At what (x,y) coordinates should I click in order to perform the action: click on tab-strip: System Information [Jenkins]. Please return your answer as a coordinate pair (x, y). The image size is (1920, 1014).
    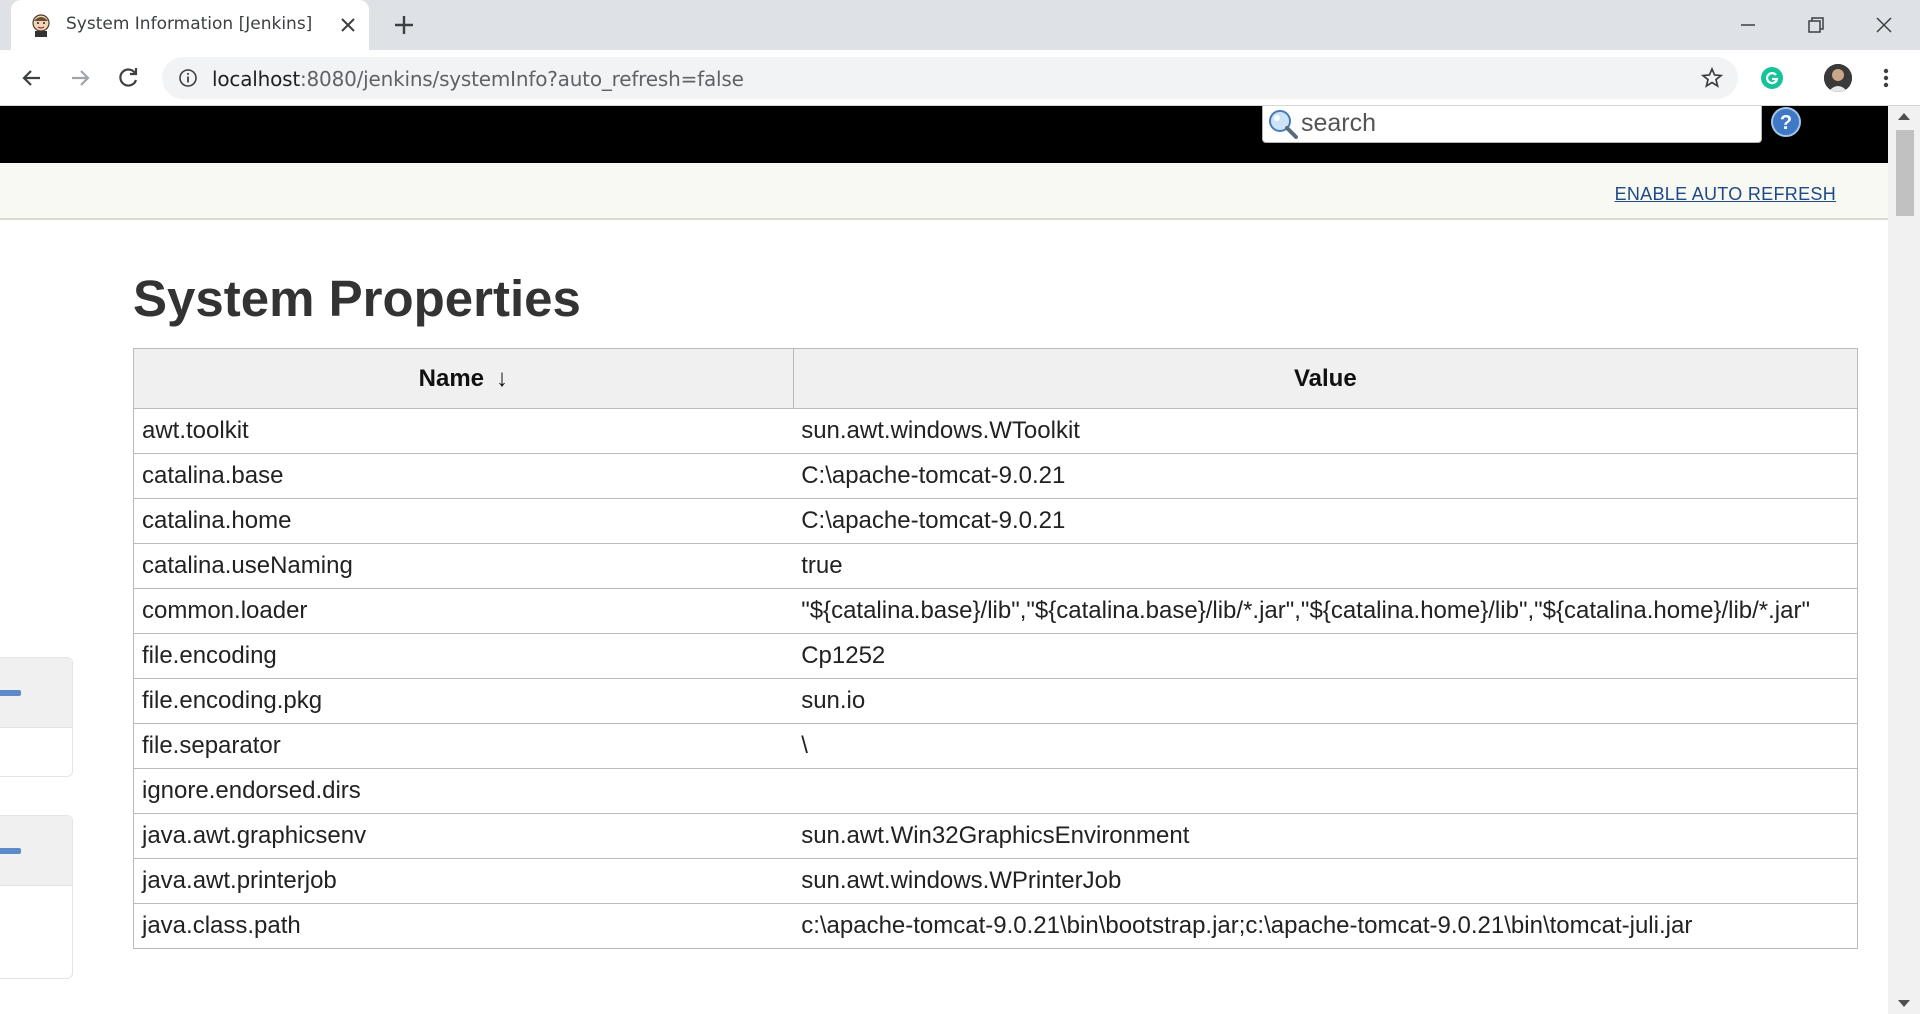
    Looking at the image, I should click on (960, 25).